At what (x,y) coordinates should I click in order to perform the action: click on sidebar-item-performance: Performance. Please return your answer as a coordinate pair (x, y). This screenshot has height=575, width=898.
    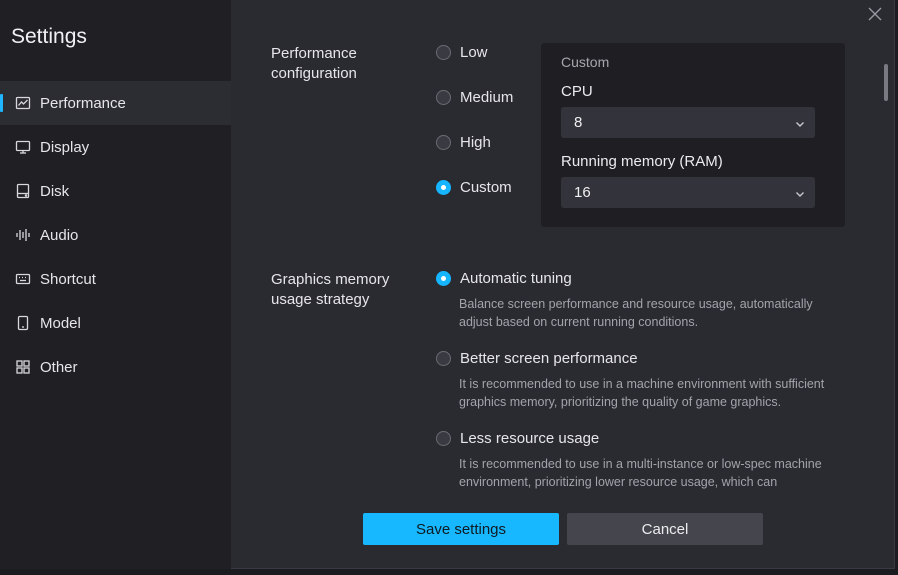
    Looking at the image, I should click on (115, 103).